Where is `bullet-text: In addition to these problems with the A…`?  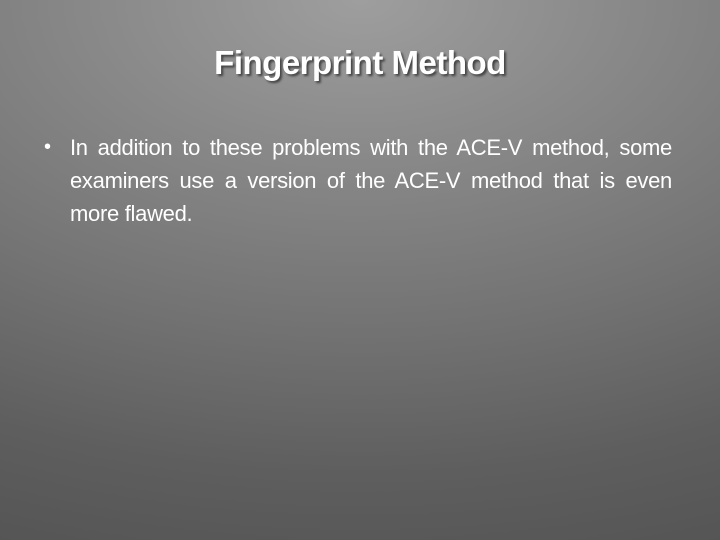 bullet-text: In addition to these problems with the A… is located at coordinates (371, 180).